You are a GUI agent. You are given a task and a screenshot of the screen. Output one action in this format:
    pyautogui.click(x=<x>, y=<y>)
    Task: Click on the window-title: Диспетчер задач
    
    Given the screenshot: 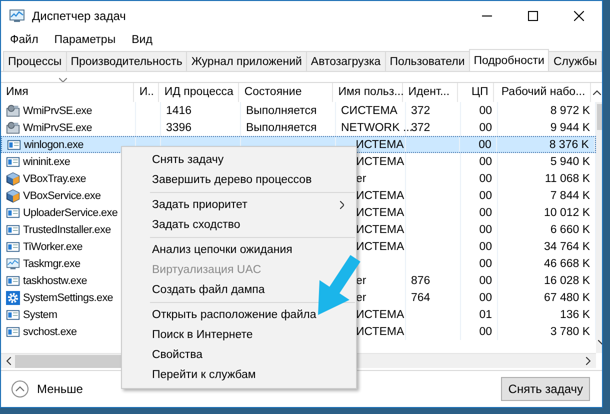 What is the action you would take?
    pyautogui.click(x=79, y=15)
    